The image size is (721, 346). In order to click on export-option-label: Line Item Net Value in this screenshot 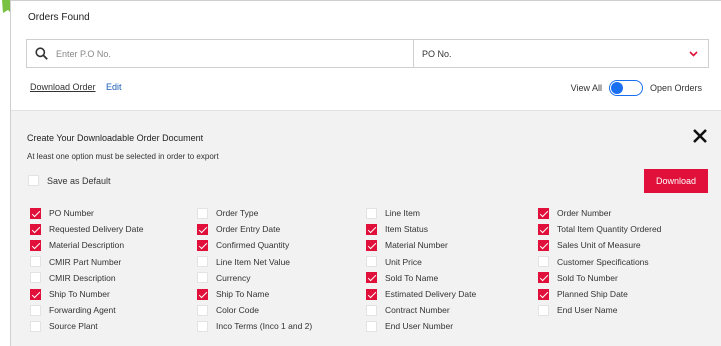, I will do `click(253, 261)`.